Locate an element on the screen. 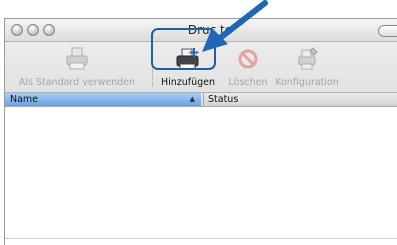  configure-printer-label: Konfiguration is located at coordinates (307, 82).